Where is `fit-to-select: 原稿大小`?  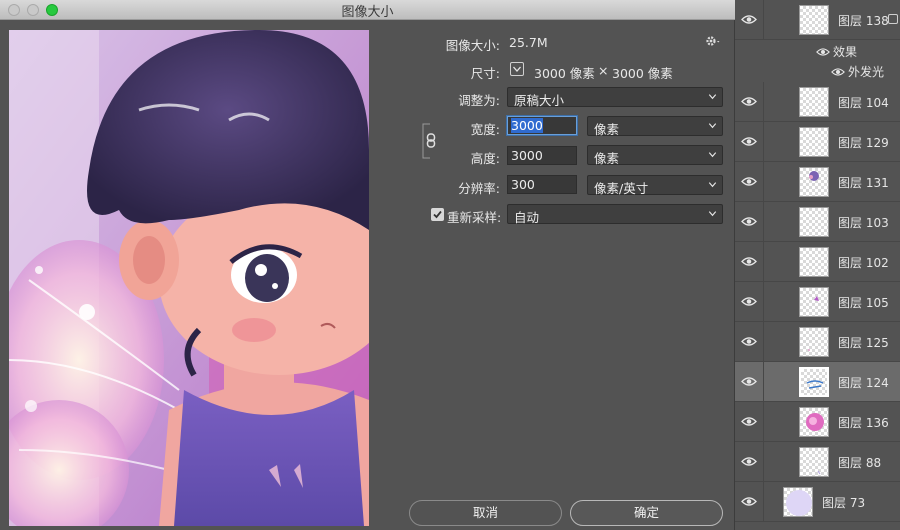 fit-to-select: 原稿大小 is located at coordinates (615, 97).